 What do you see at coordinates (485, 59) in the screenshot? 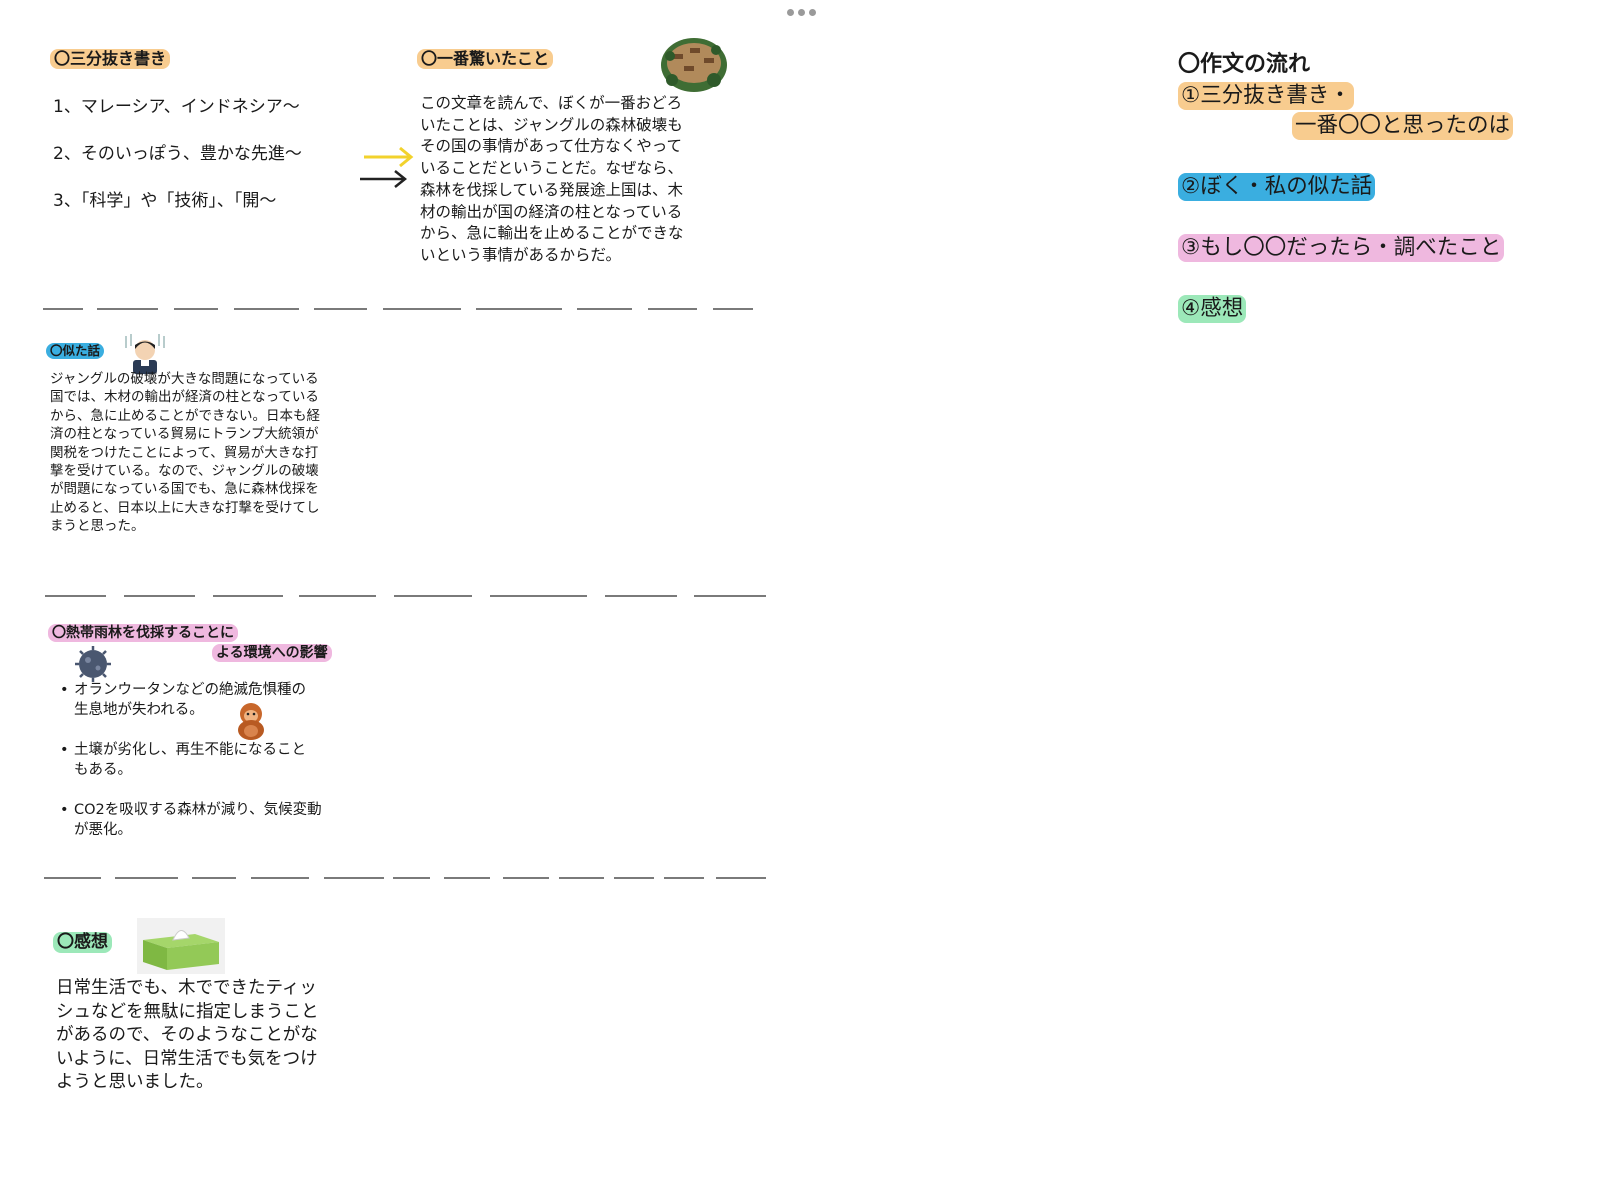
I see `surprise-heading: 〇一番驚いたこと` at bounding box center [485, 59].